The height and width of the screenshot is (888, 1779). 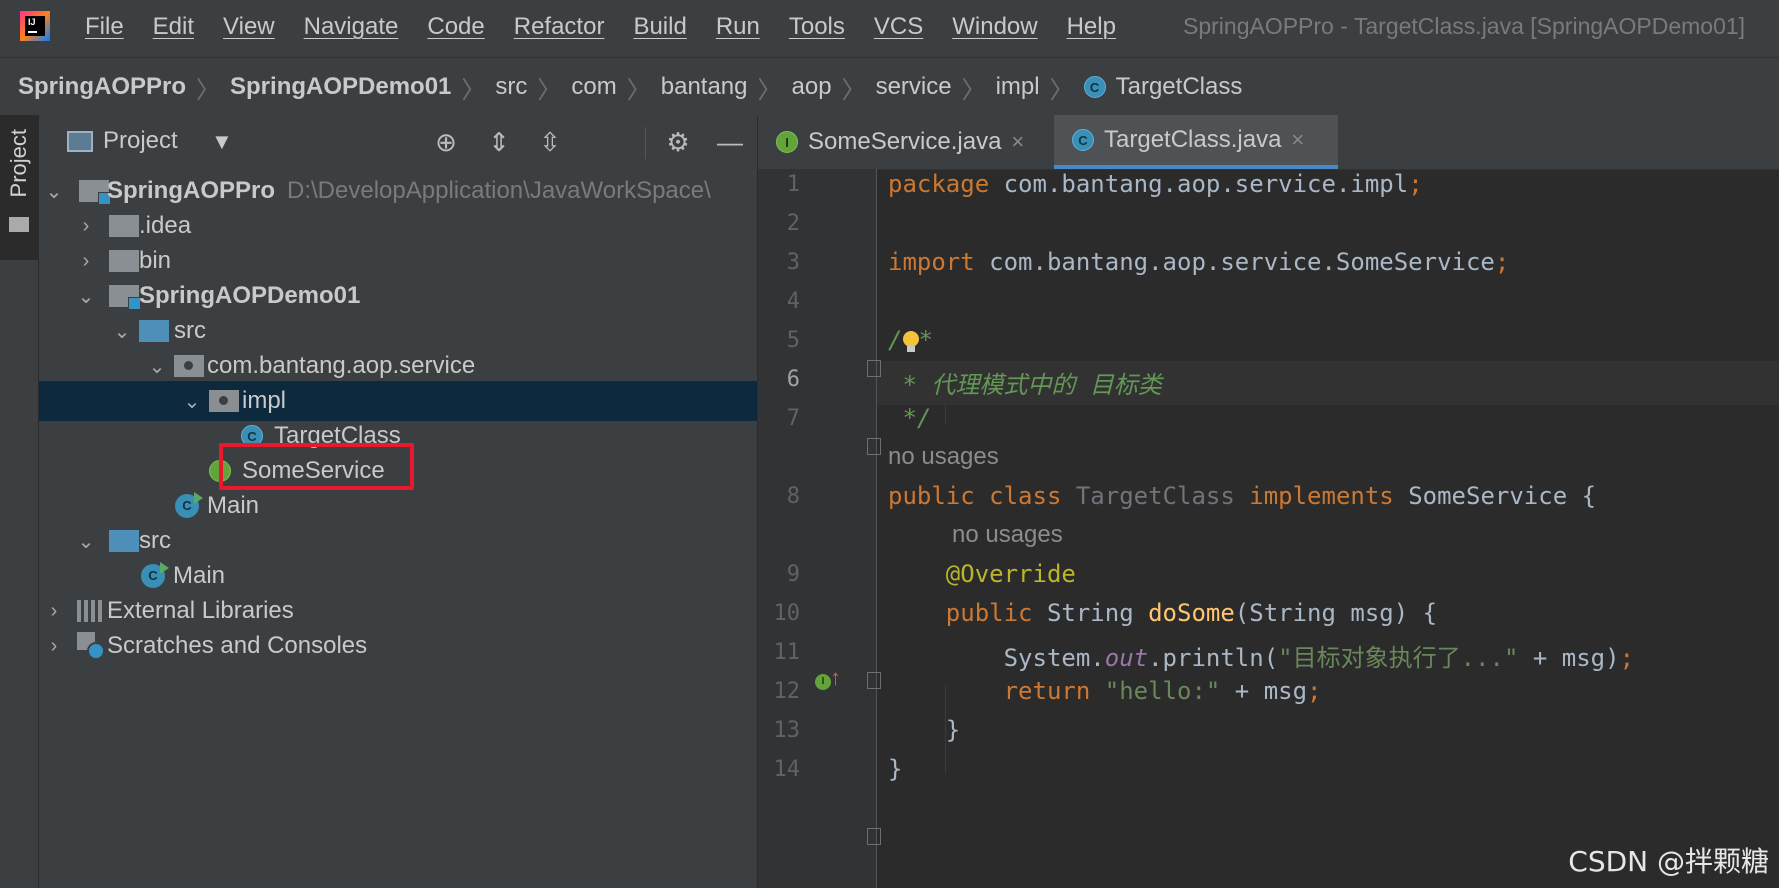 What do you see at coordinates (704, 87) in the screenshot?
I see `breadcrumb-item: bantang` at bounding box center [704, 87].